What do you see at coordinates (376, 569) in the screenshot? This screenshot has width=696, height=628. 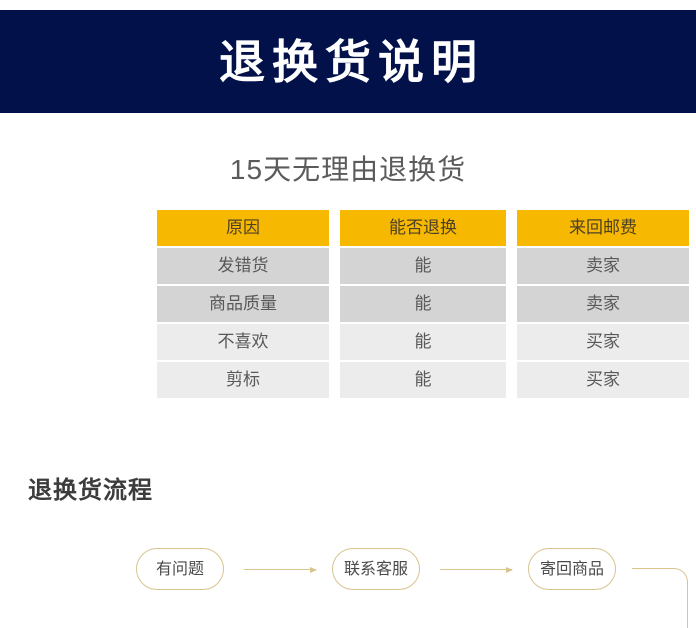 I see `flow-step-2: 联系客服` at bounding box center [376, 569].